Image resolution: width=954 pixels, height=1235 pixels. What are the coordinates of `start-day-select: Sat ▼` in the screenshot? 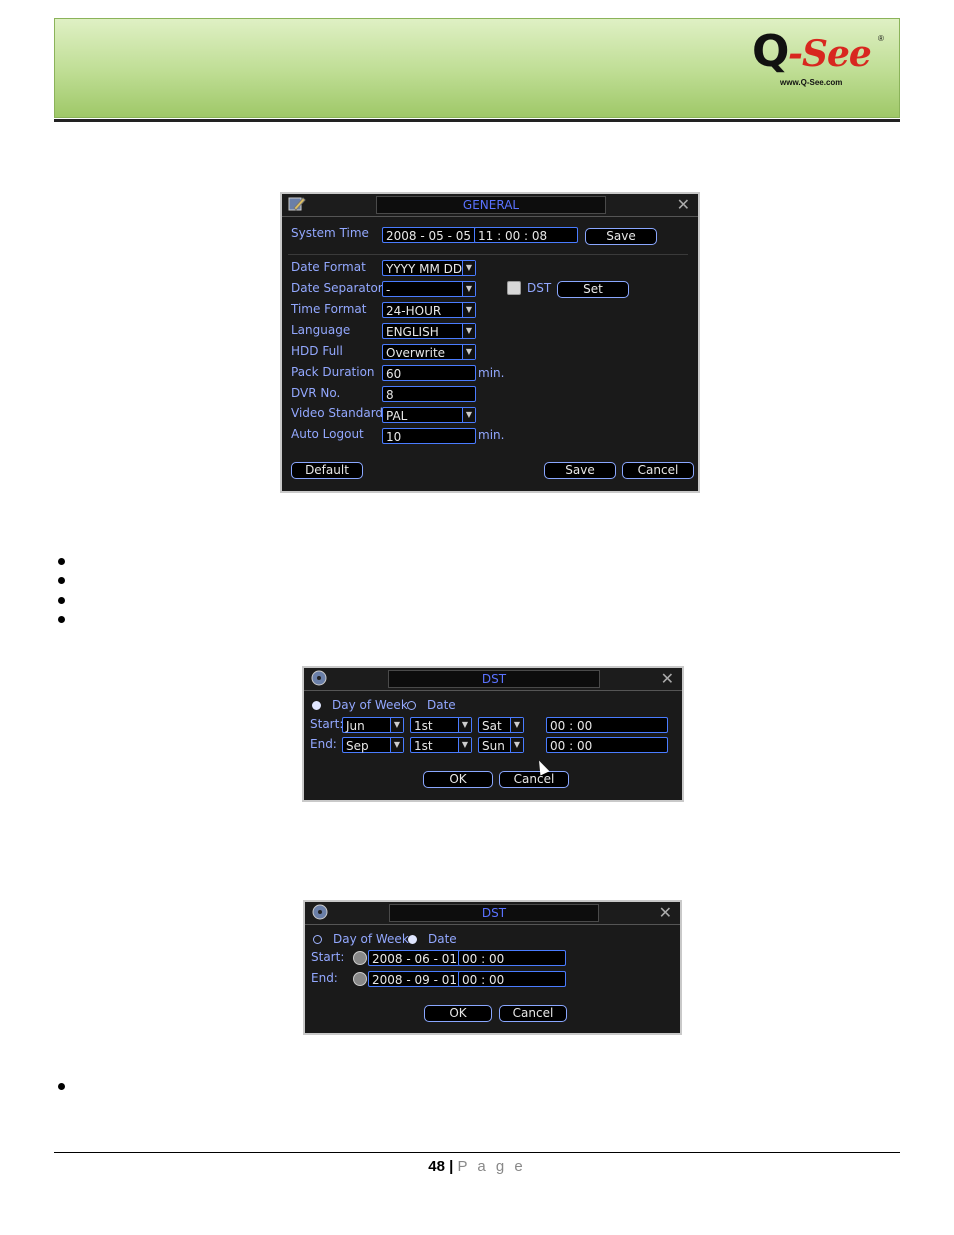 It's located at (501, 725).